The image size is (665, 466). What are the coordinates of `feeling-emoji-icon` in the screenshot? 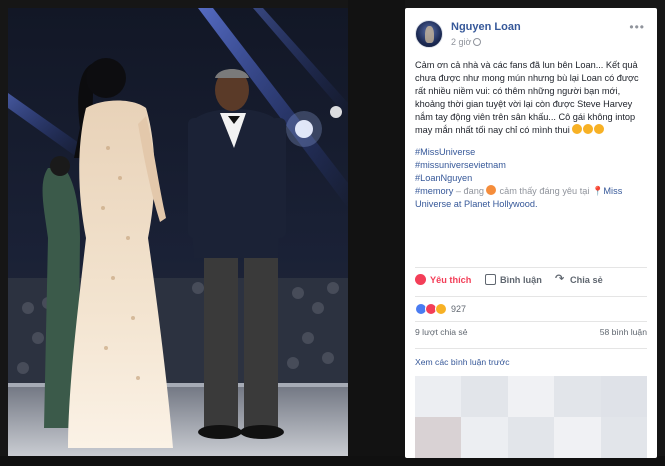 It's located at (490, 190).